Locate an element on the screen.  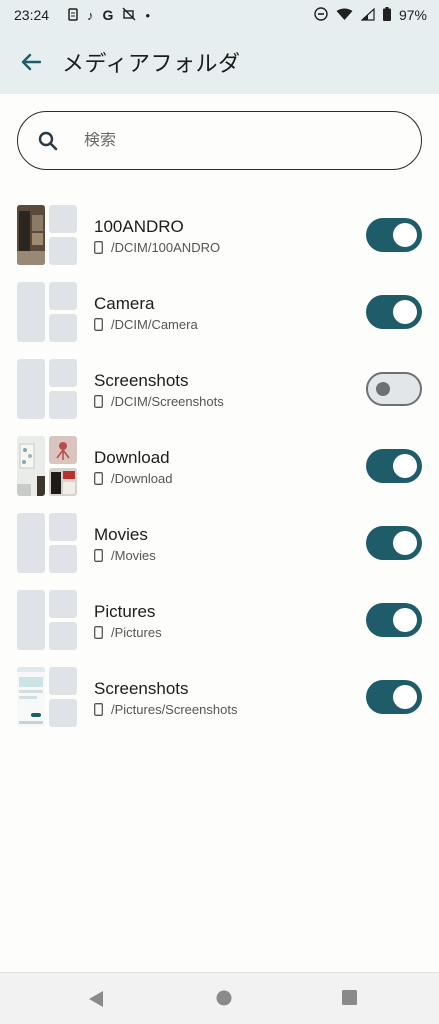
no-signal-icon is located at coordinates (129, 15).